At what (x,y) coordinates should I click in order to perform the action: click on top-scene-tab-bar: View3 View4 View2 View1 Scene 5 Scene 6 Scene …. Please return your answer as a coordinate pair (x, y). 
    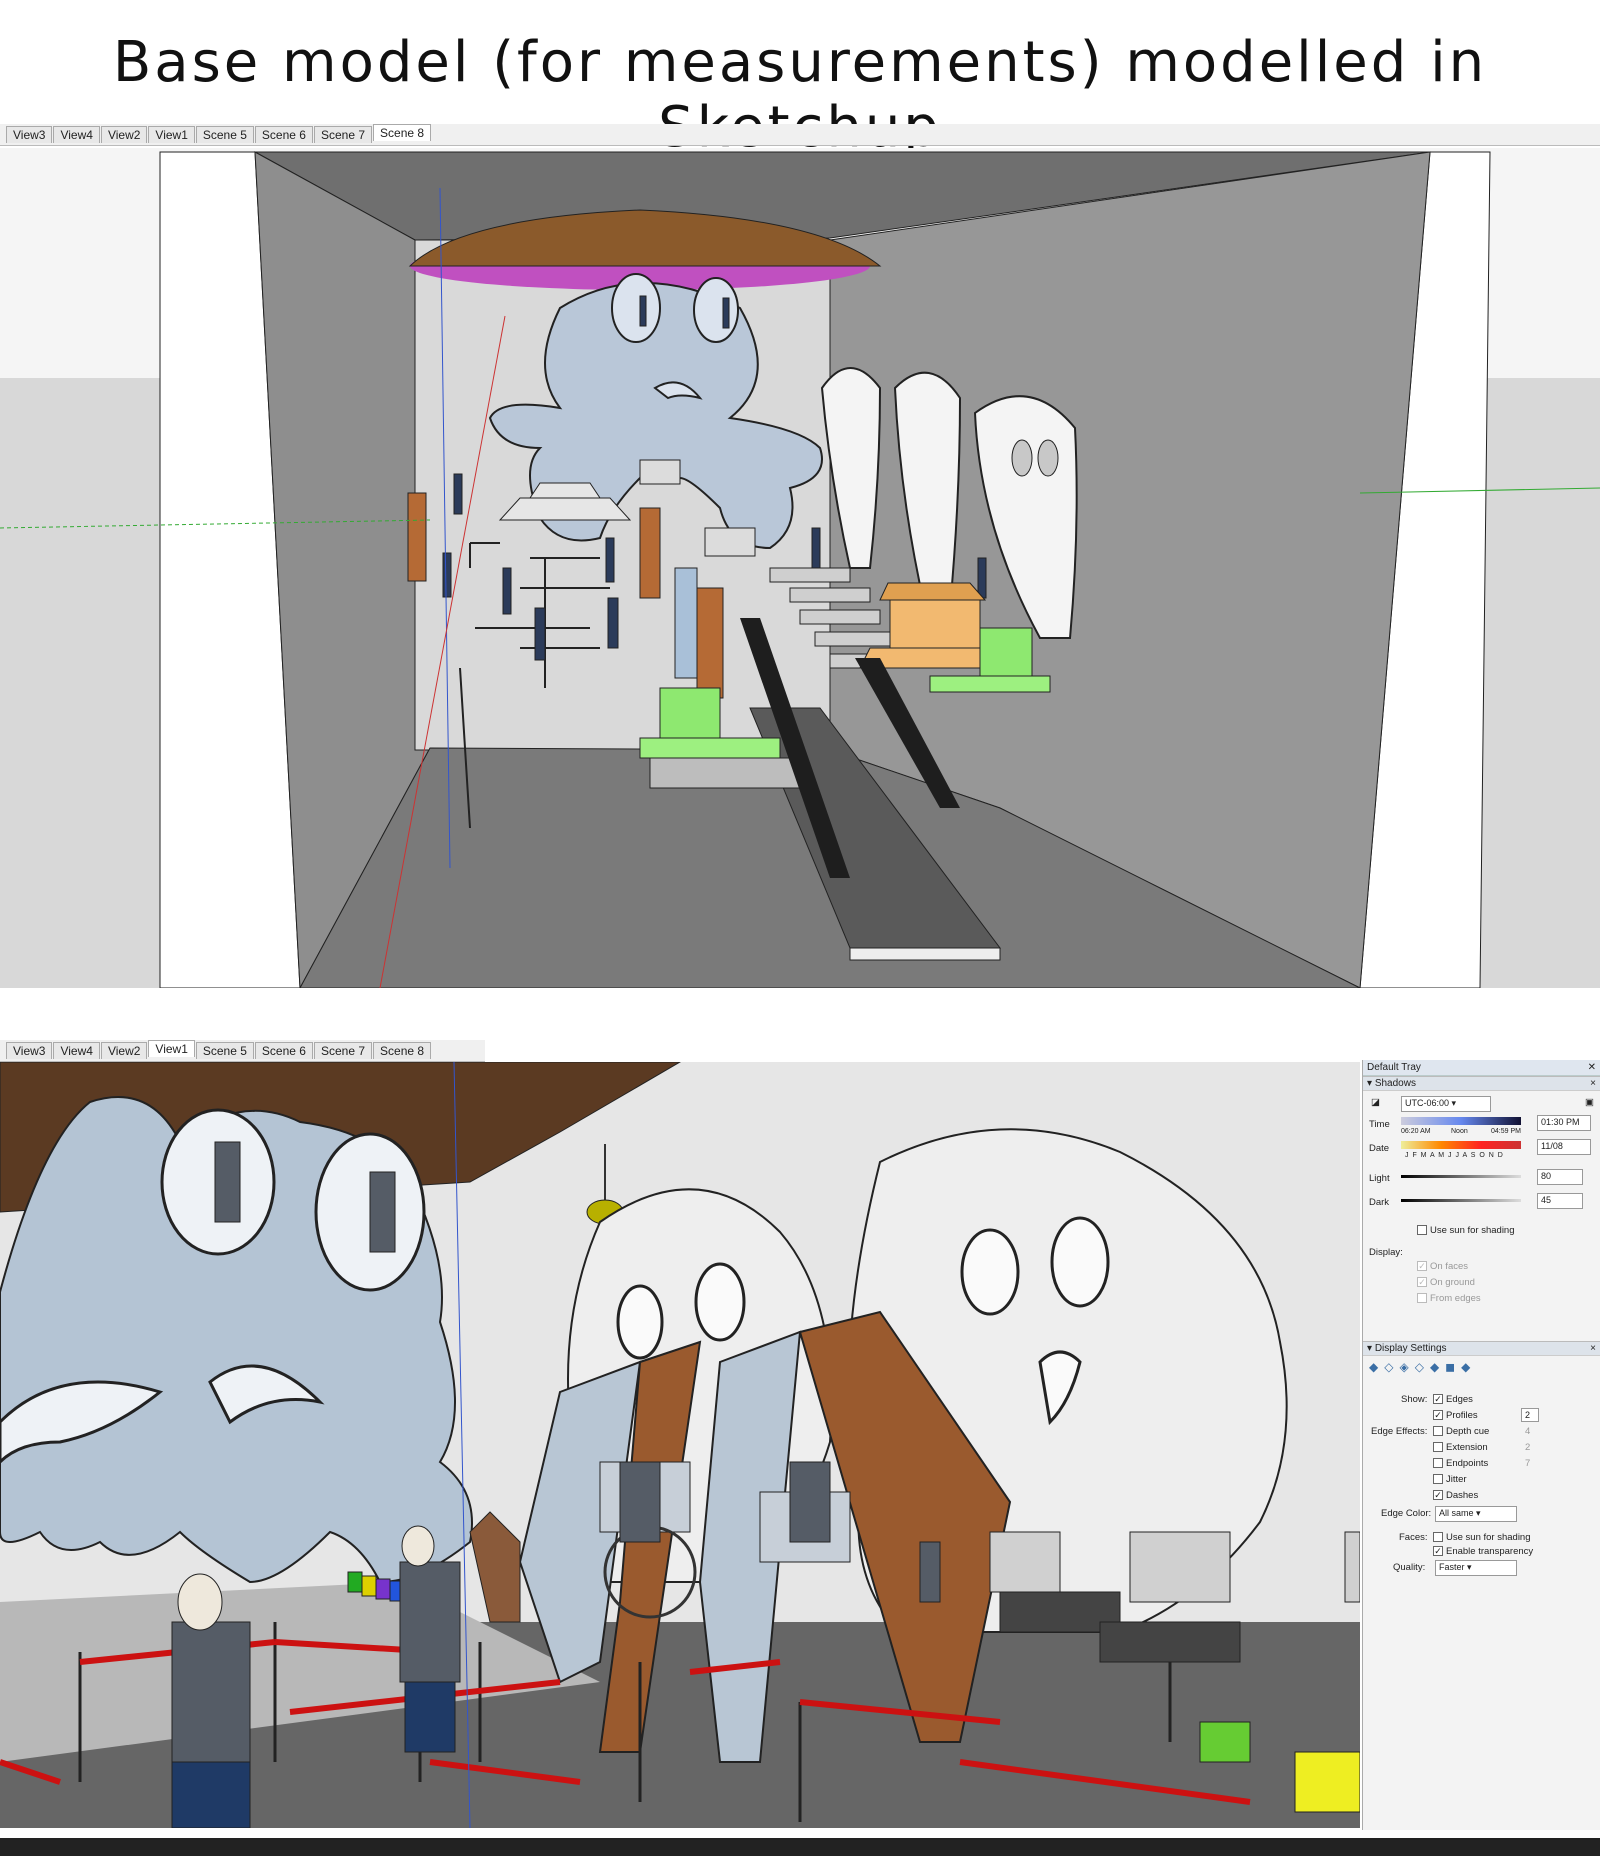
    Looking at the image, I should click on (800, 135).